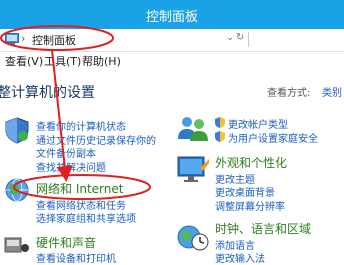 The width and height of the screenshot is (344, 265). What do you see at coordinates (250, 205) in the screenshot?
I see `link-adjust-resolution: 调整屏幕分辨率` at bounding box center [250, 205].